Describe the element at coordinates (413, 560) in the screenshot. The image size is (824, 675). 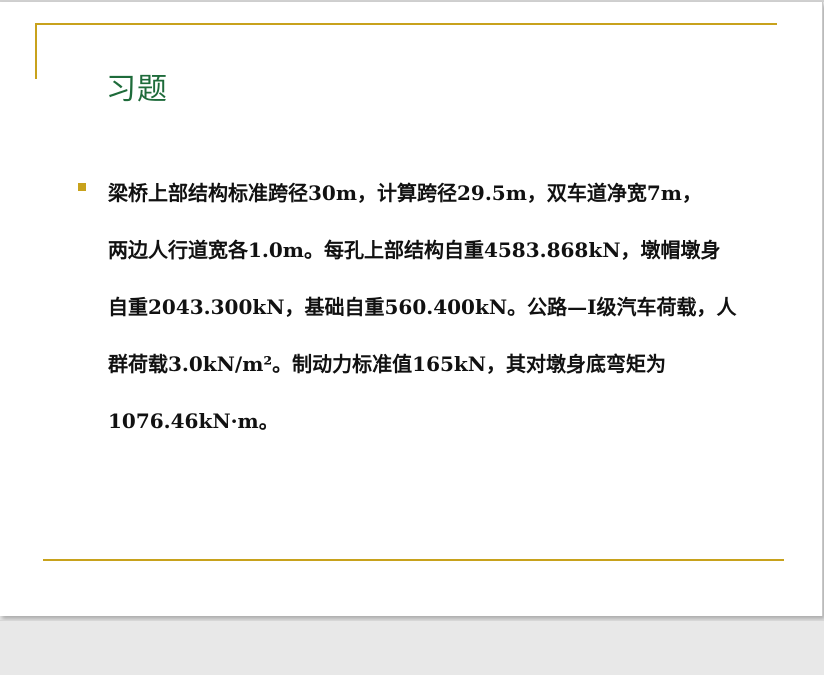
I see `bottom-accent-rule` at that location.